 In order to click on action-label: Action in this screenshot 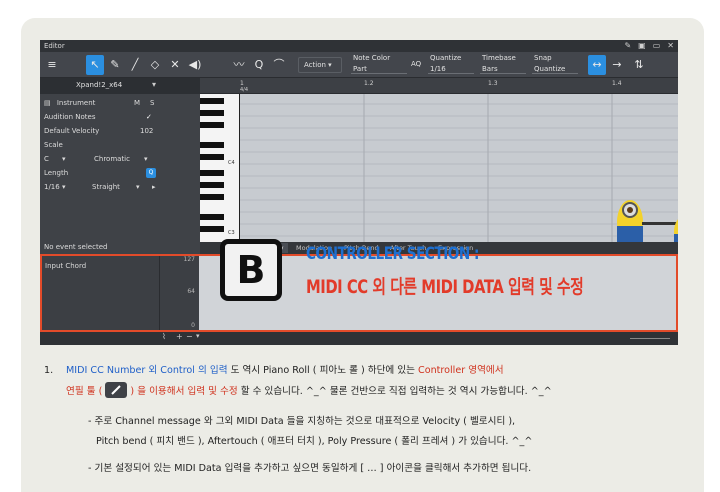, I will do `click(315, 65)`.